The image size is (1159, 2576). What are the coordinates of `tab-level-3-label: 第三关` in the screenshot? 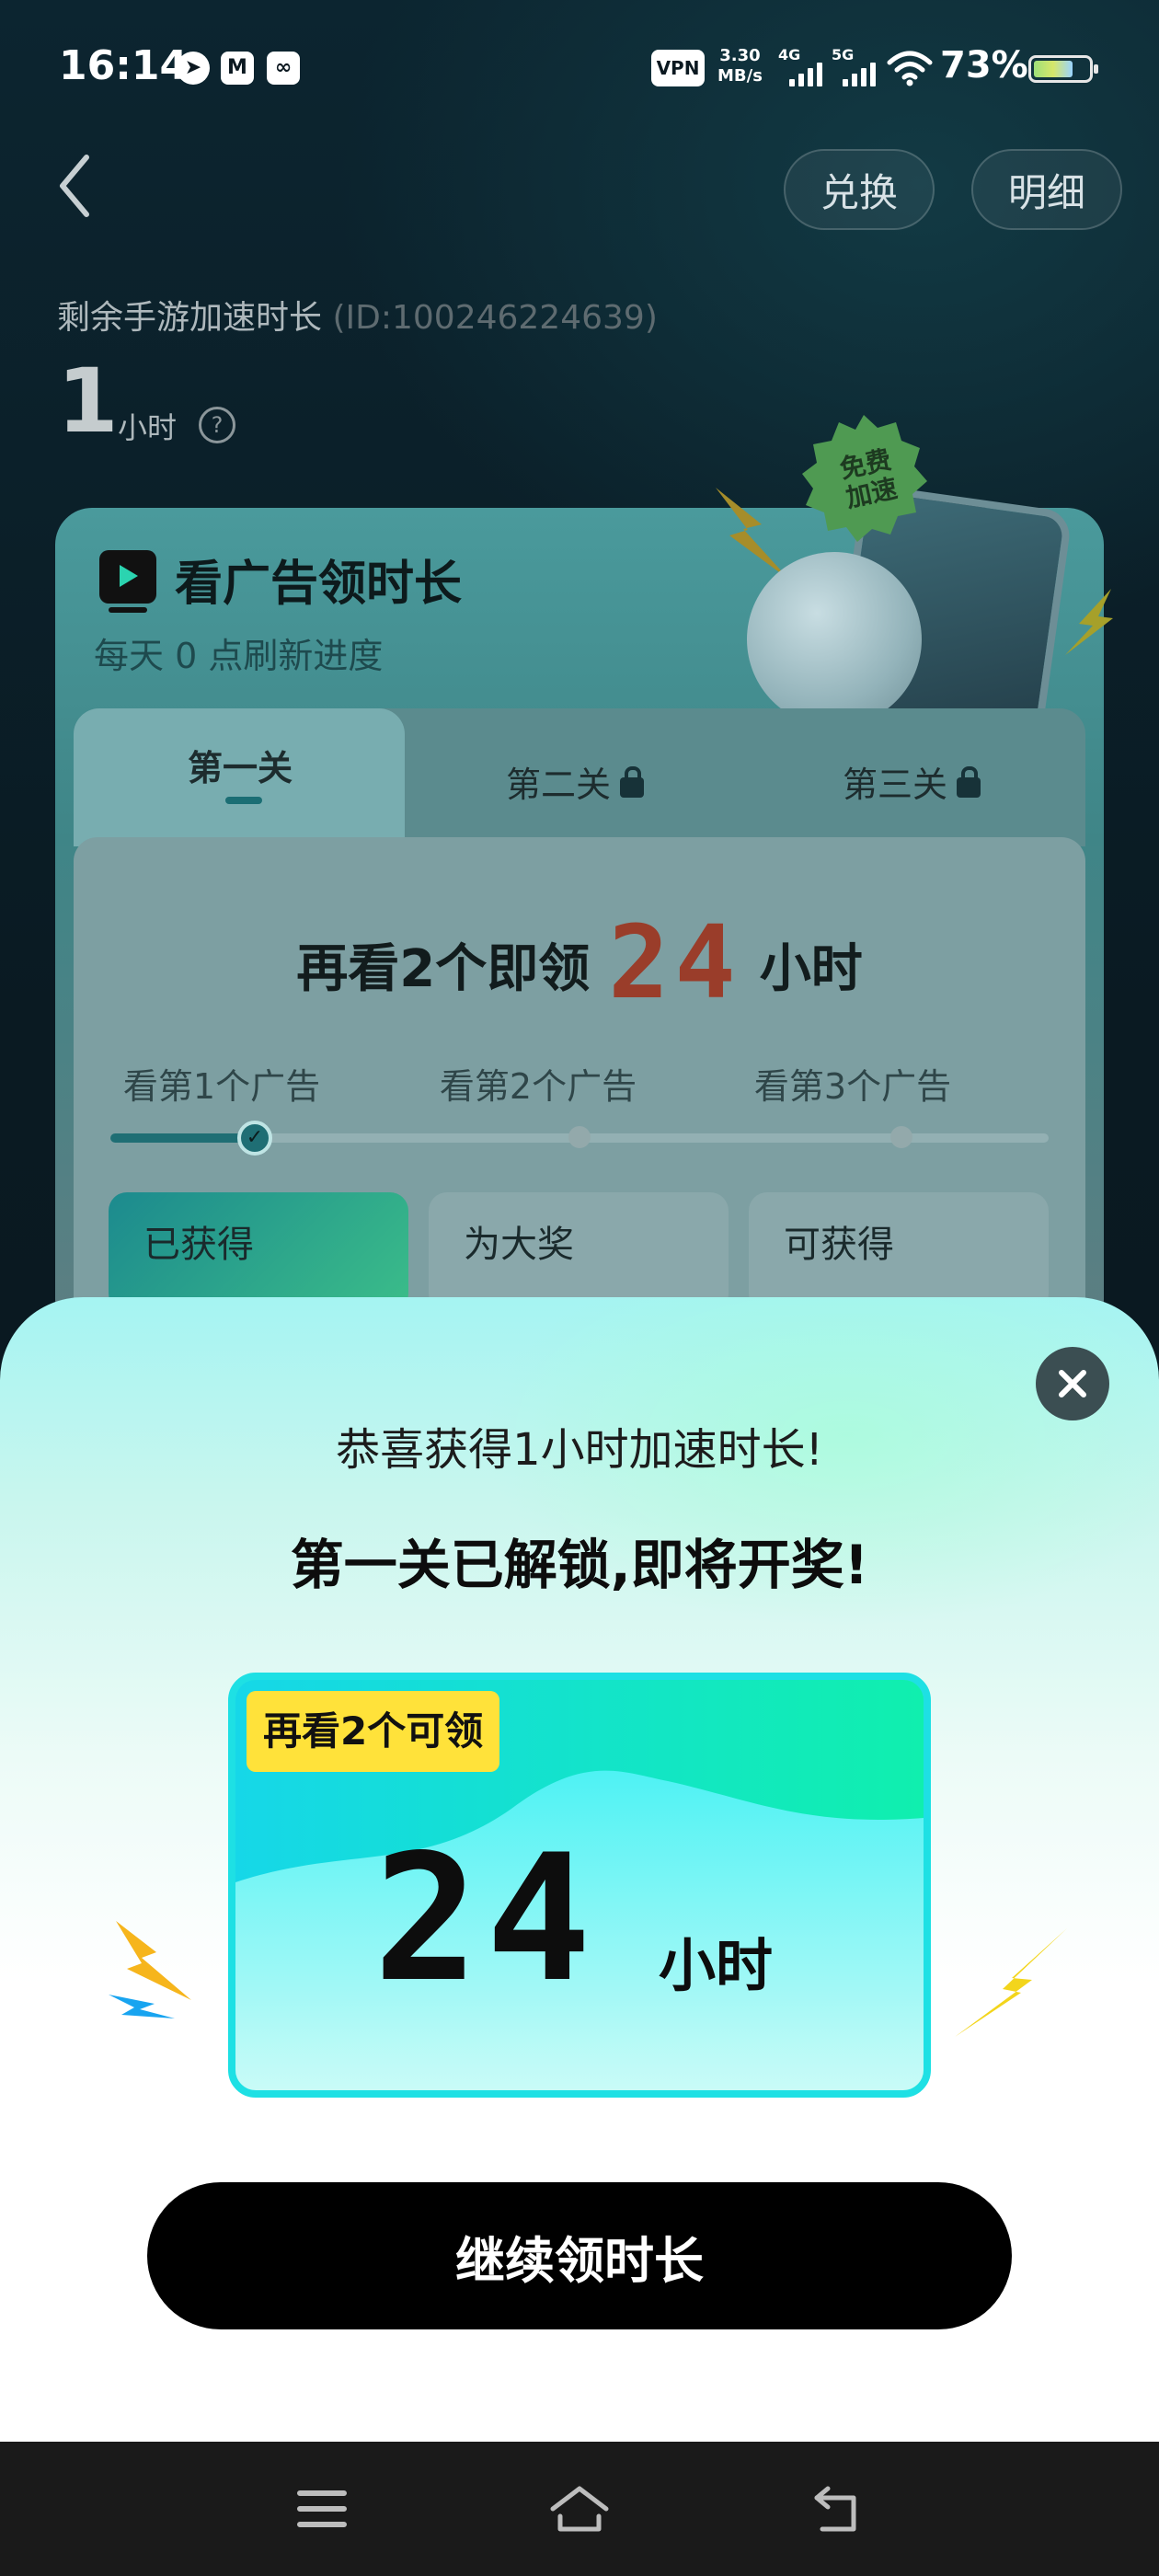 It's located at (895, 785).